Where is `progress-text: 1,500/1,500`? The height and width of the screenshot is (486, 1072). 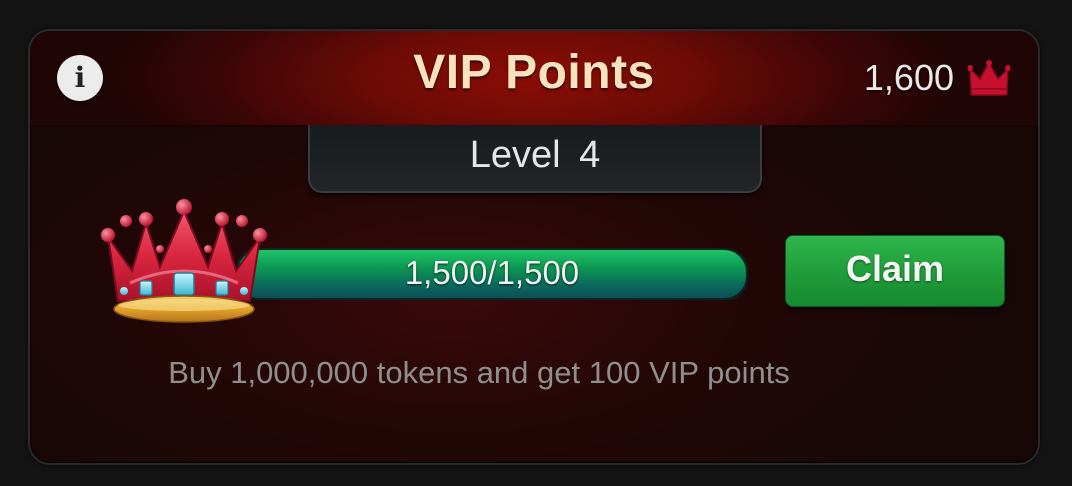
progress-text: 1,500/1,500 is located at coordinates (492, 272).